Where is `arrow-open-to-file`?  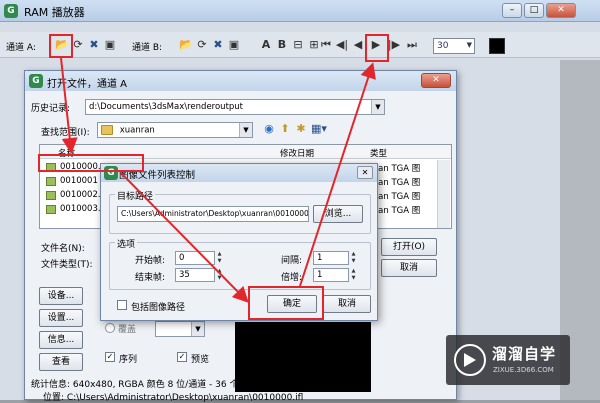 arrow-open-to-file is located at coordinates (69, 105).